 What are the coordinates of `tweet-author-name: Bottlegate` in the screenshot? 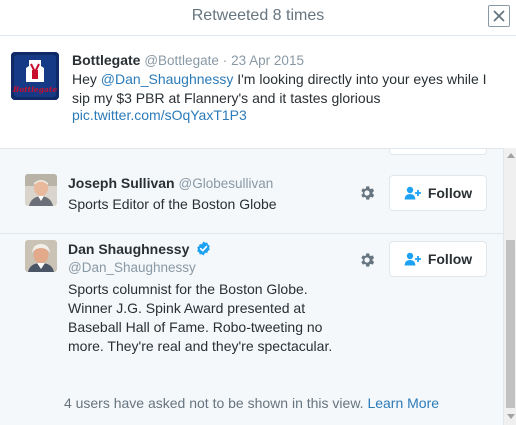 It's located at (106, 60).